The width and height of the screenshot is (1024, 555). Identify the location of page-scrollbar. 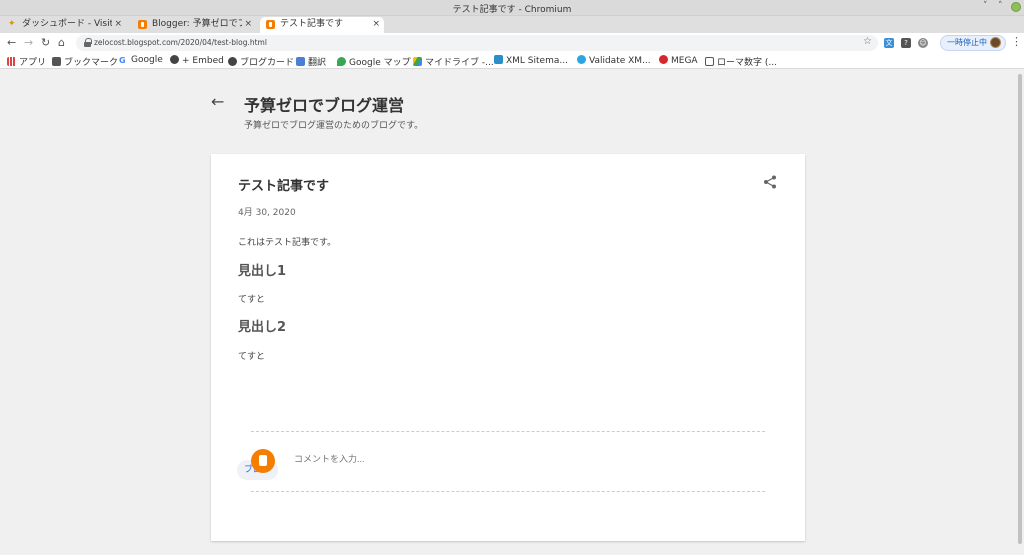
(1020, 312).